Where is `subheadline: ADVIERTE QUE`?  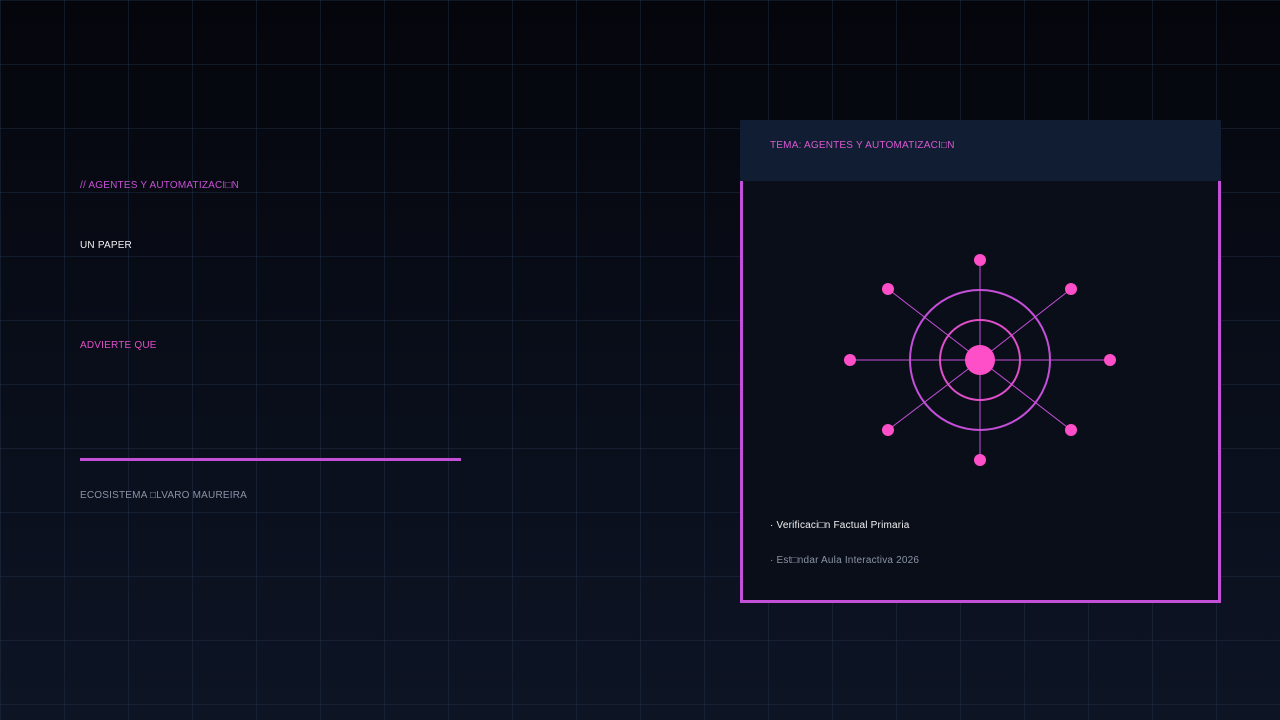
subheadline: ADVIERTE QUE is located at coordinates (118, 345).